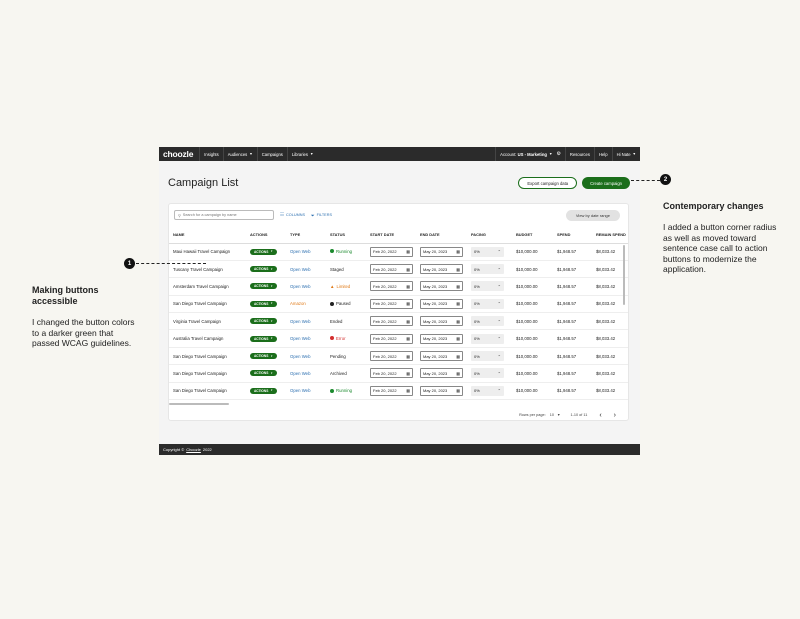  What do you see at coordinates (391, 235) in the screenshot?
I see `column-header: START DATE` at bounding box center [391, 235].